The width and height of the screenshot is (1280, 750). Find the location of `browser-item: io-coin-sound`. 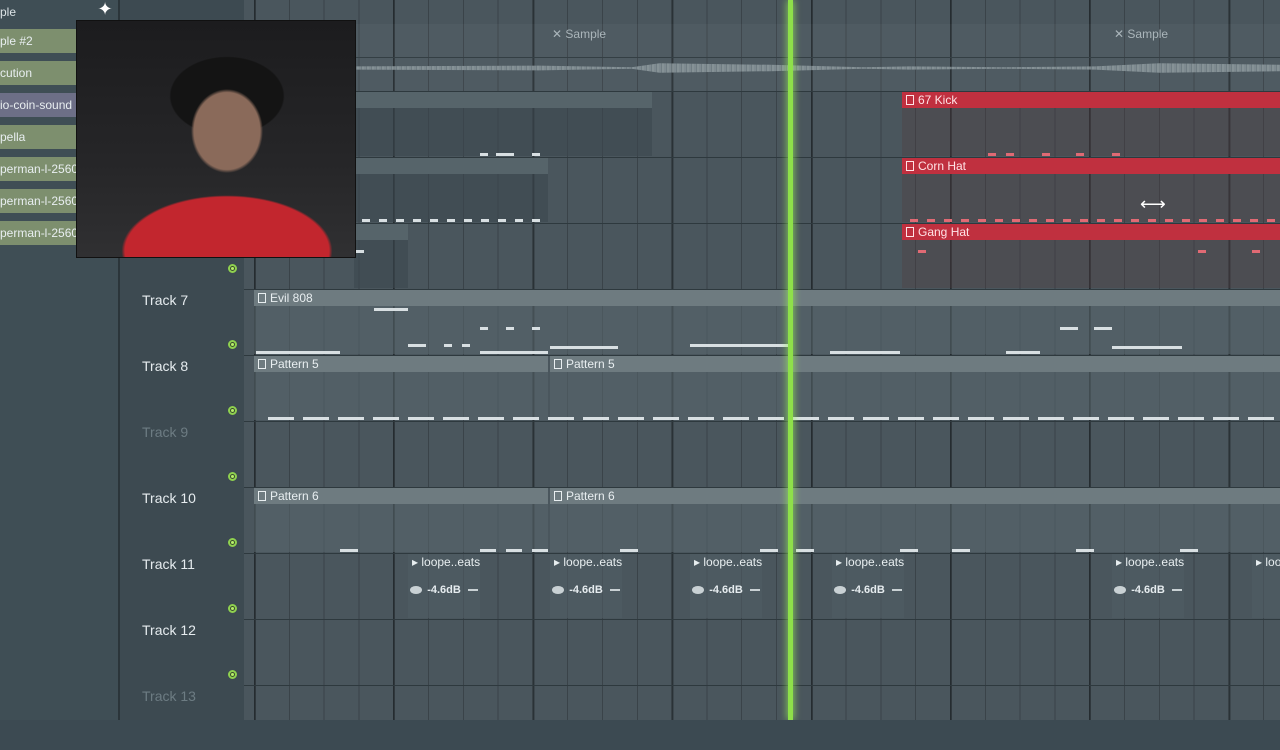

browser-item: io-coin-sound is located at coordinates (38, 105).